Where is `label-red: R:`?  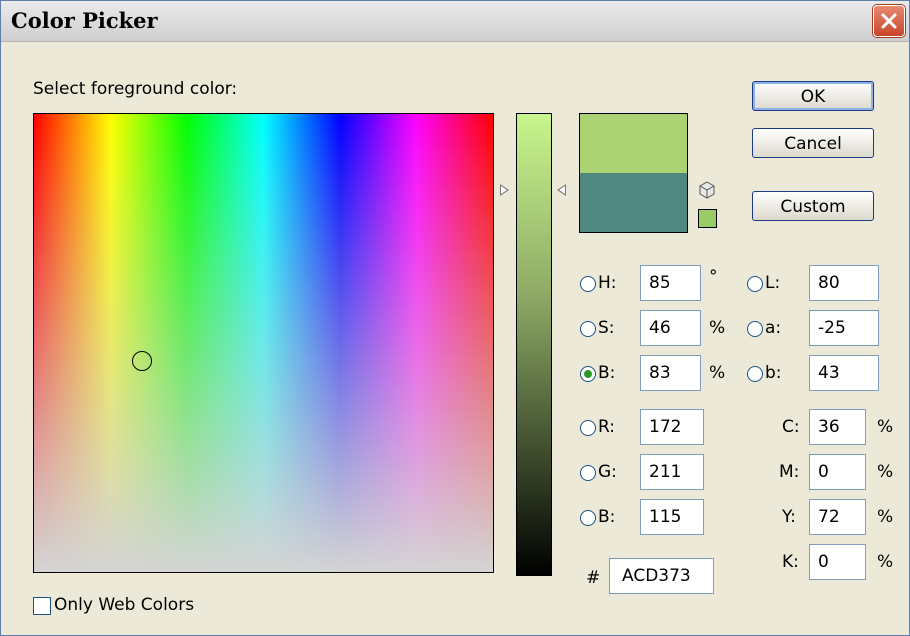 label-red: R: is located at coordinates (607, 427).